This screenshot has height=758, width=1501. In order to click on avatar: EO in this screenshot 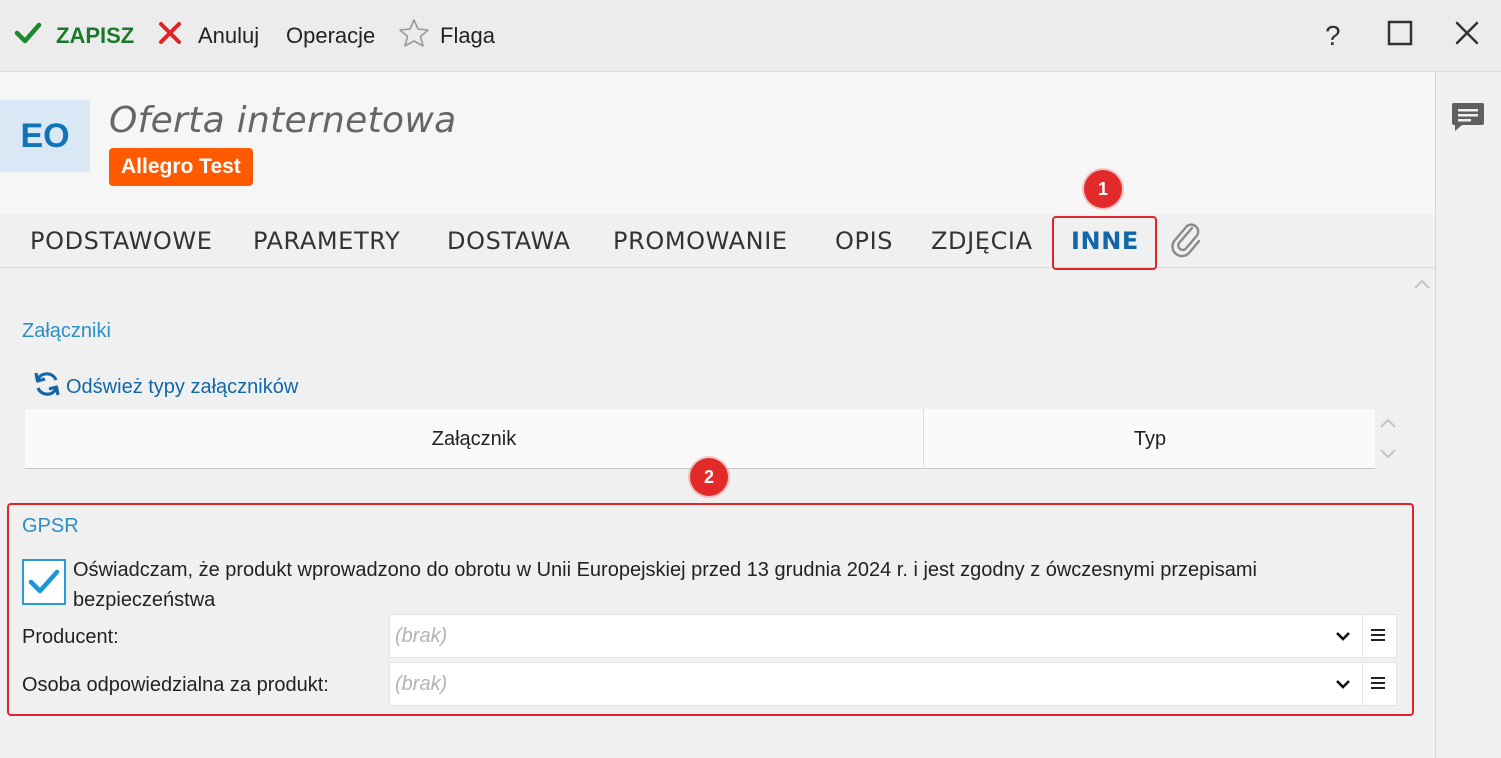, I will do `click(45, 136)`.